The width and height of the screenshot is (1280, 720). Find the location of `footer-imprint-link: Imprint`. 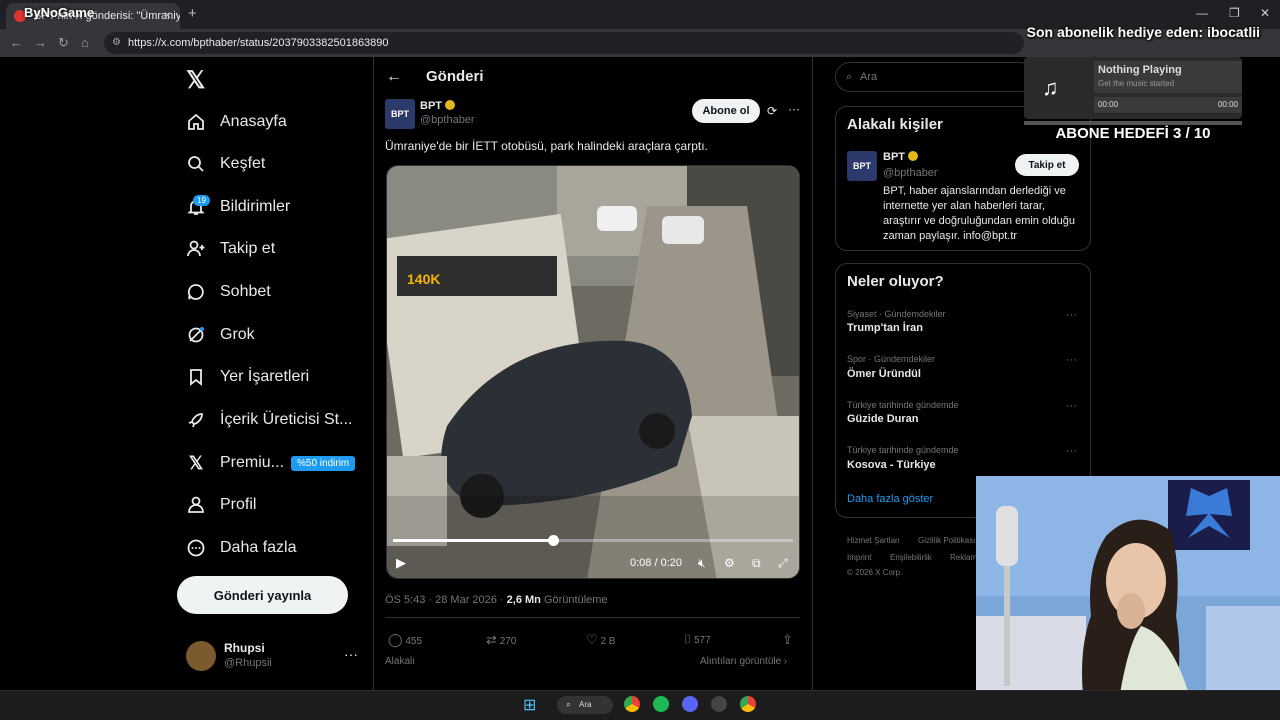

footer-imprint-link: Imprint is located at coordinates (859, 557).